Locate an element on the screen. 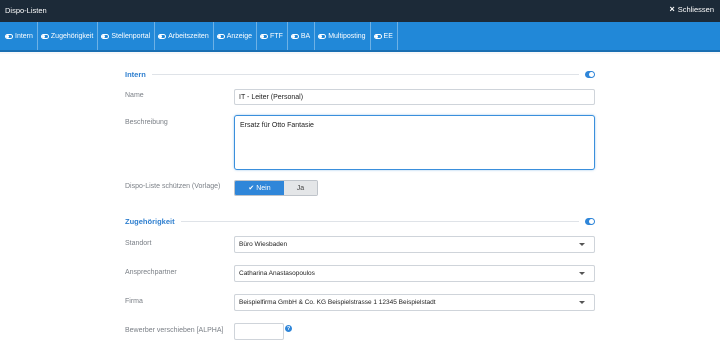  help-icon: ? is located at coordinates (288, 328).